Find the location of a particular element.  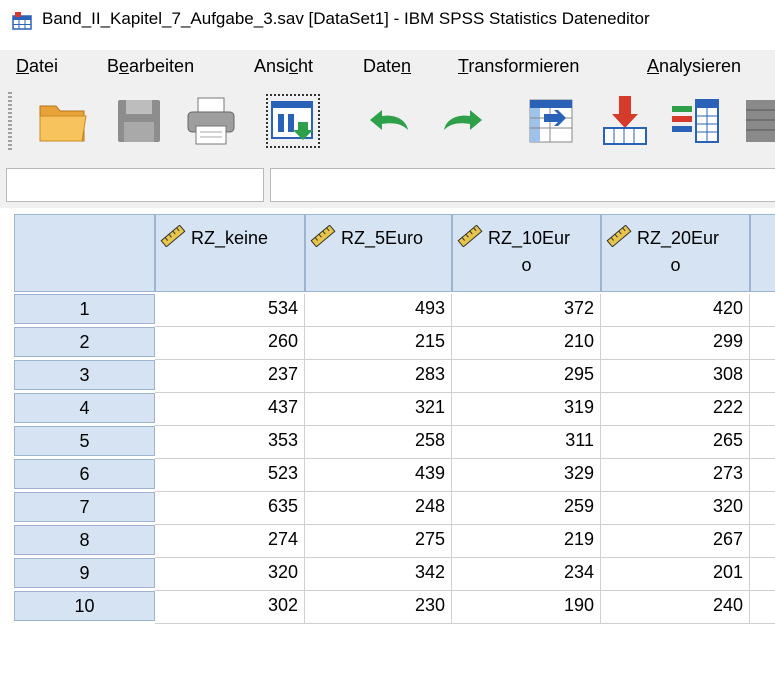

table-cell: 275 is located at coordinates (378, 541).